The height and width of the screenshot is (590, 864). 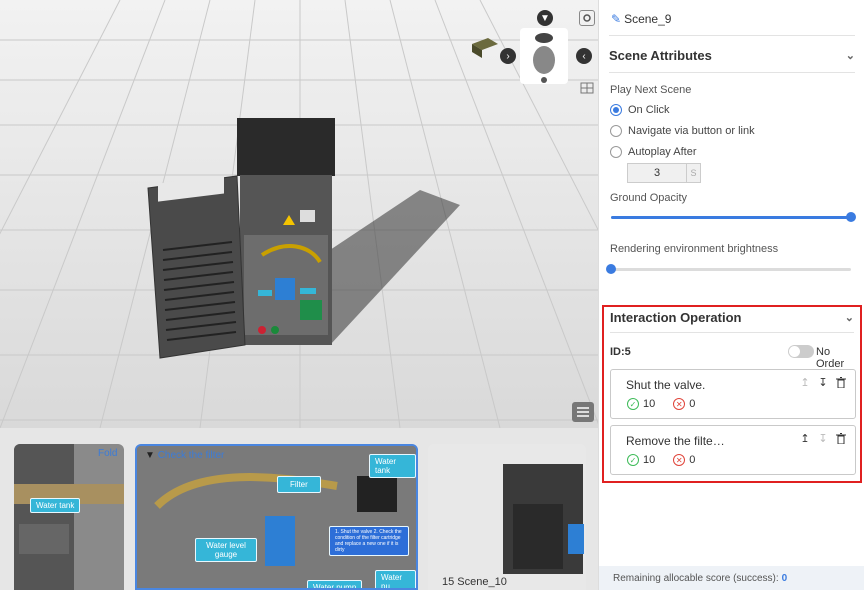 I want to click on scene-name-row: ✎ Scene_9, so click(x=641, y=19).